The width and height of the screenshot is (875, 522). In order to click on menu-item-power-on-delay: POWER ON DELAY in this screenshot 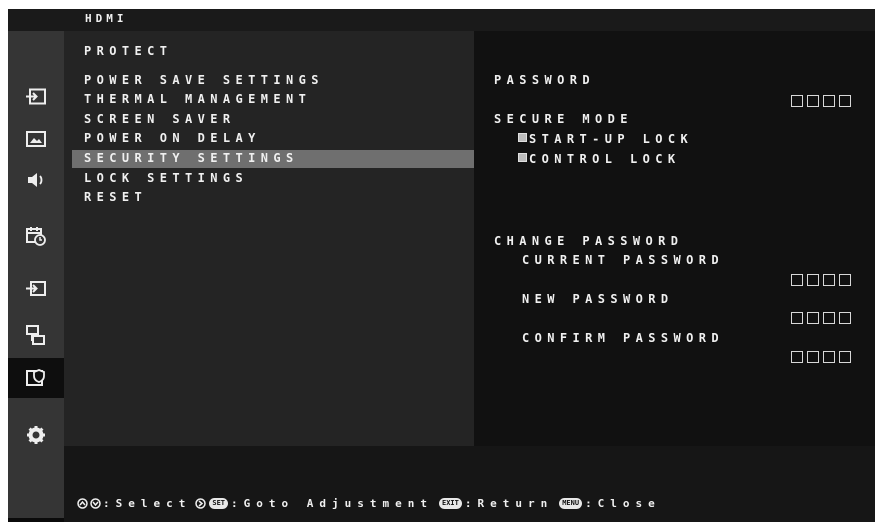, I will do `click(172, 138)`.